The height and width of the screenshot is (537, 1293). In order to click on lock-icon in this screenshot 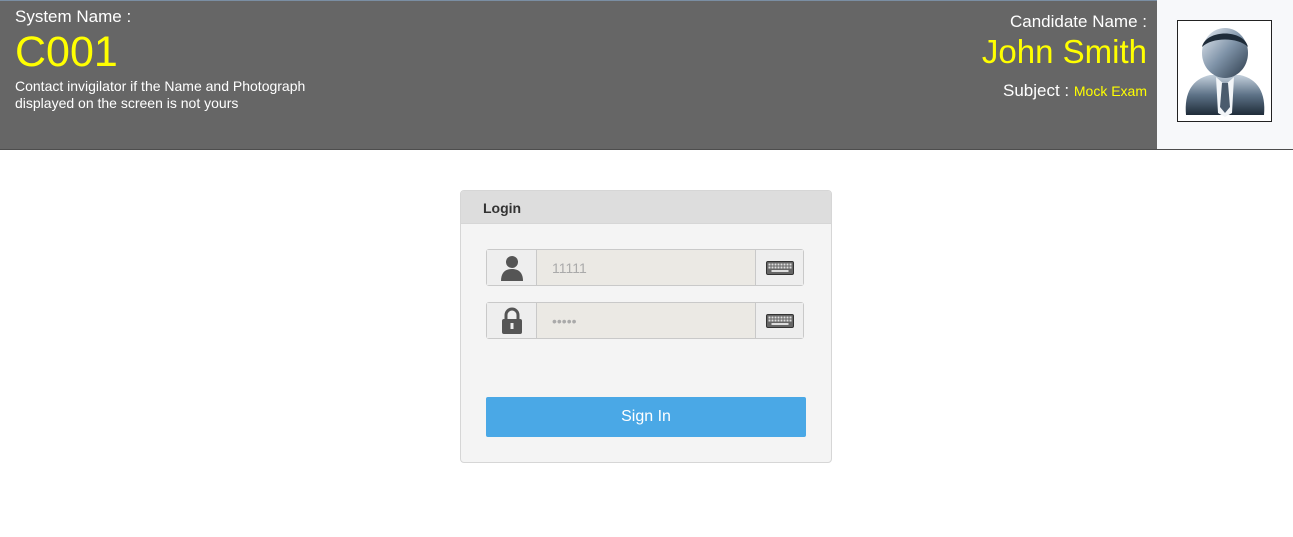, I will do `click(512, 320)`.